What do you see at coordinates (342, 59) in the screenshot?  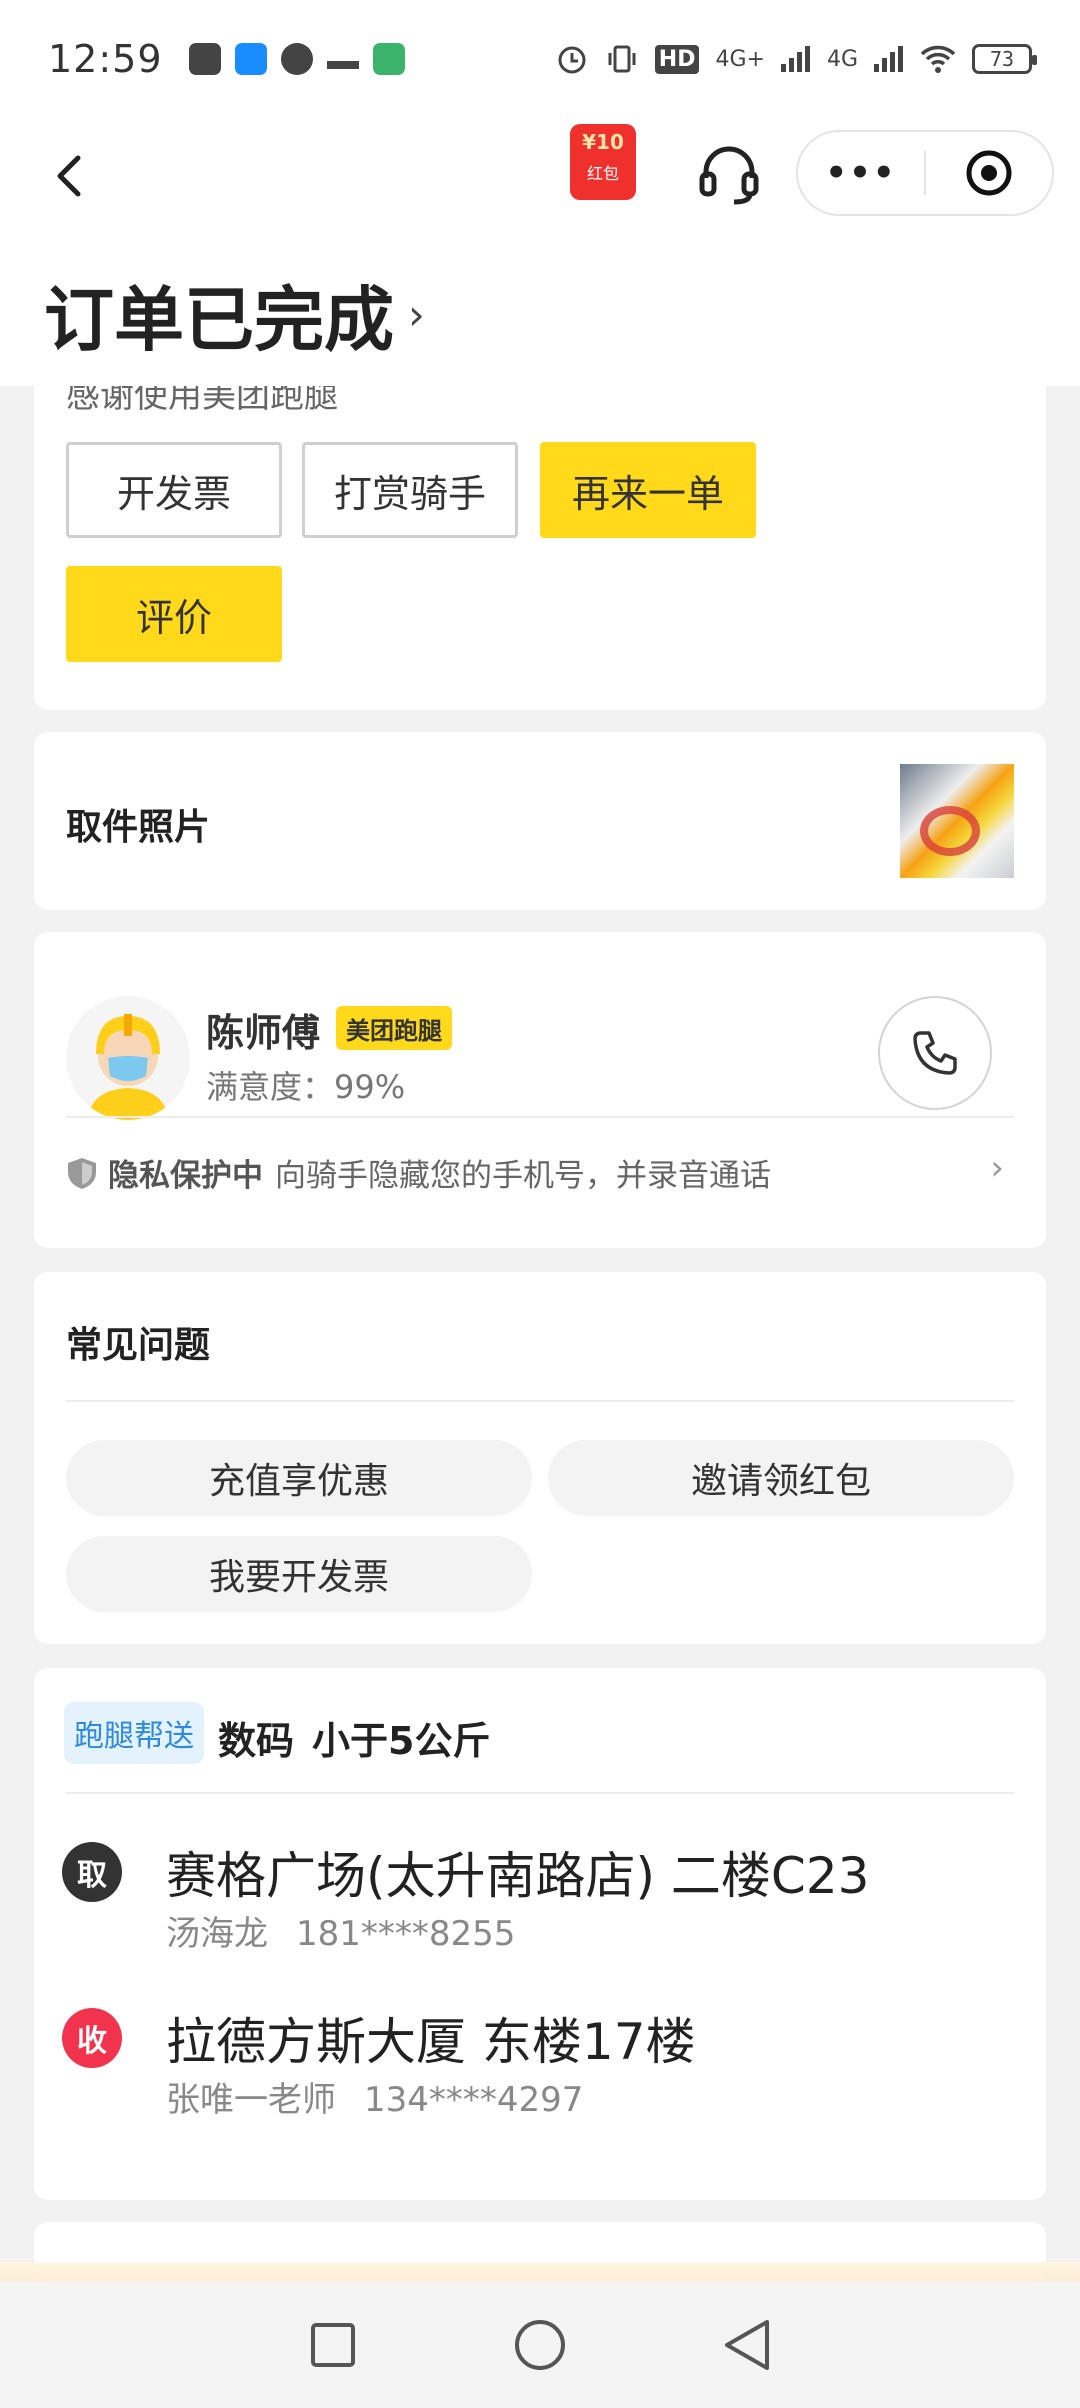 I see `bird-icon` at bounding box center [342, 59].